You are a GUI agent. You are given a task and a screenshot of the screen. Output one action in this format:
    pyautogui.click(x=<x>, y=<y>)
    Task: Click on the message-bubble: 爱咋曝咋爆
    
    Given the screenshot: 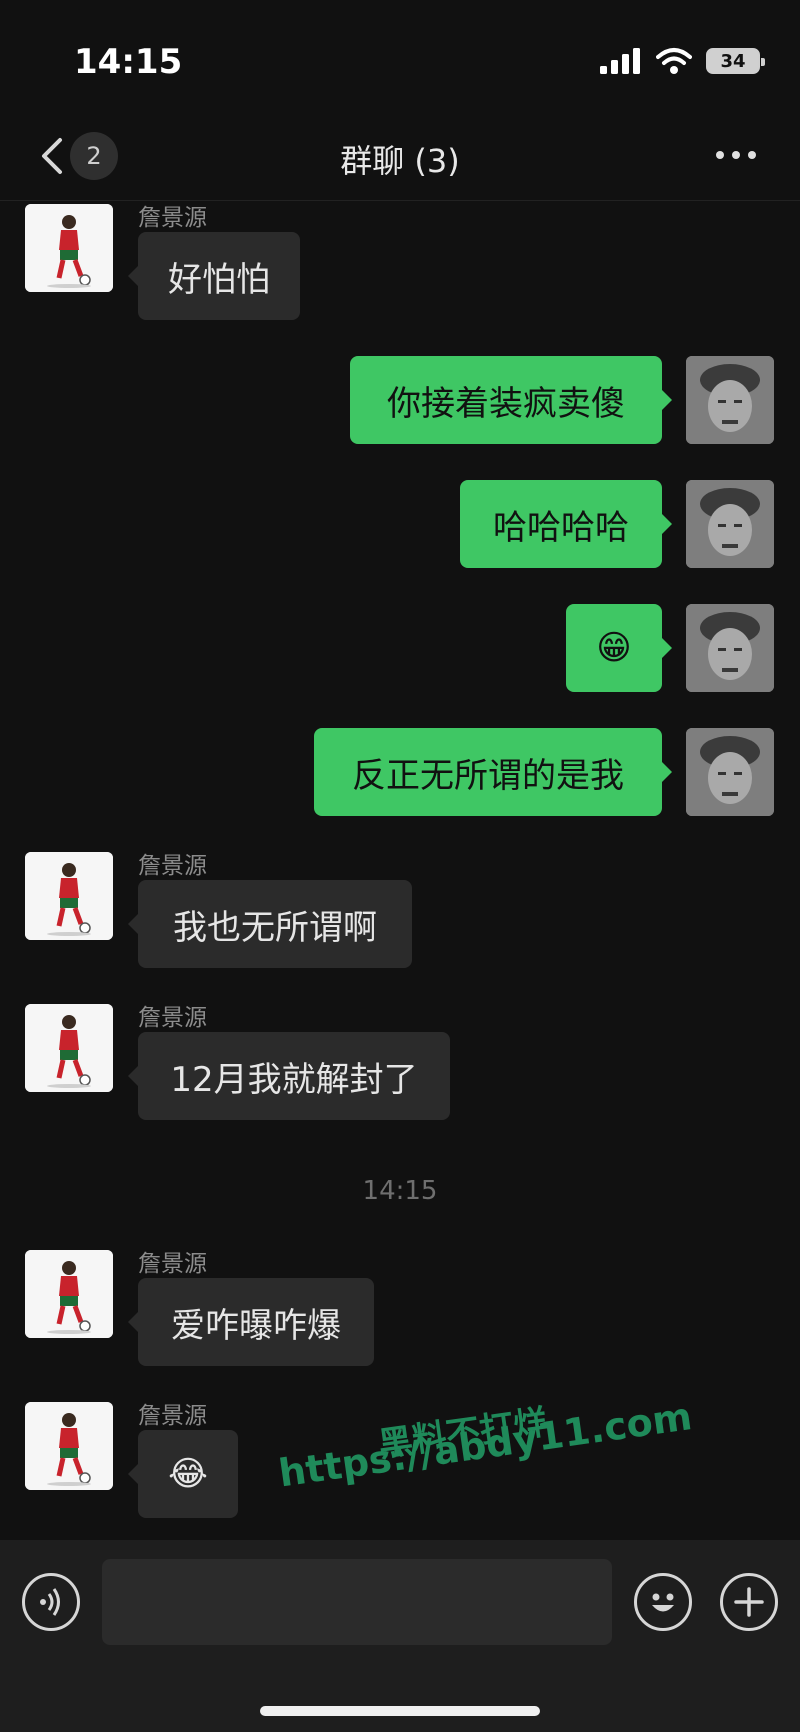 What is the action you would take?
    pyautogui.click(x=251, y=1322)
    